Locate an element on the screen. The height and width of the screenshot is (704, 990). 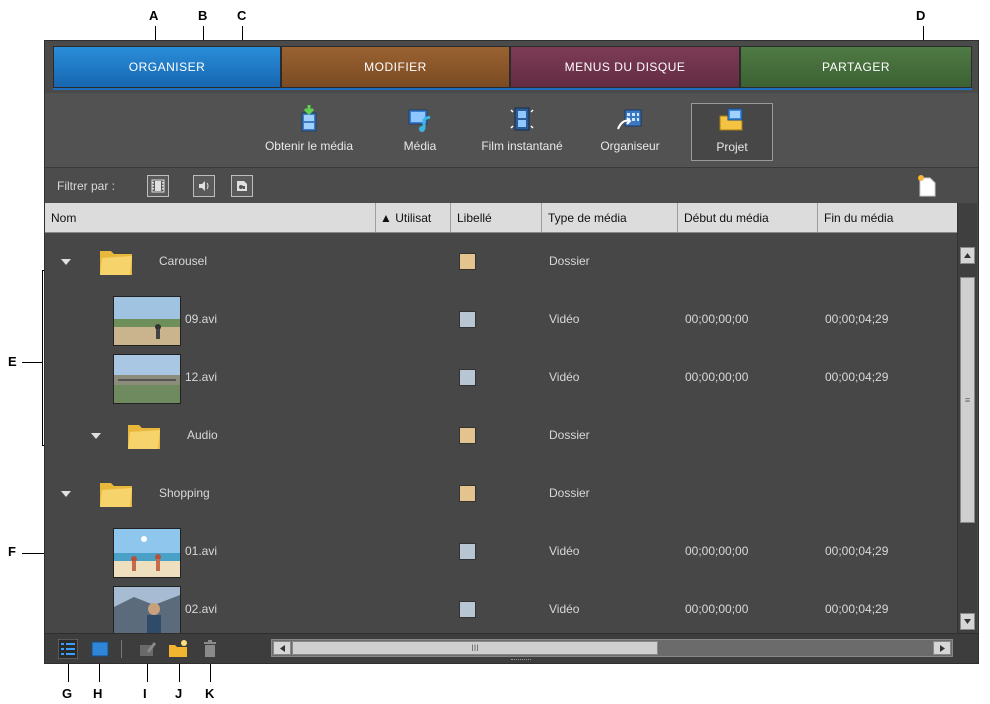
scroll-up-button is located at coordinates (967, 255).